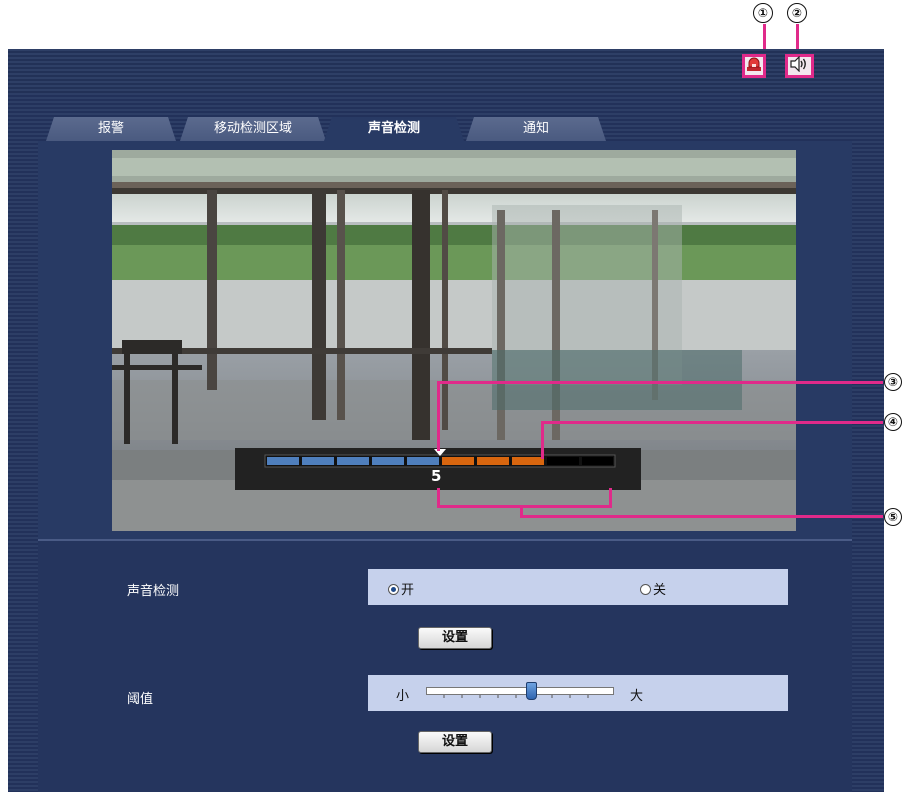  I want to click on radio-on: 开, so click(401, 588).